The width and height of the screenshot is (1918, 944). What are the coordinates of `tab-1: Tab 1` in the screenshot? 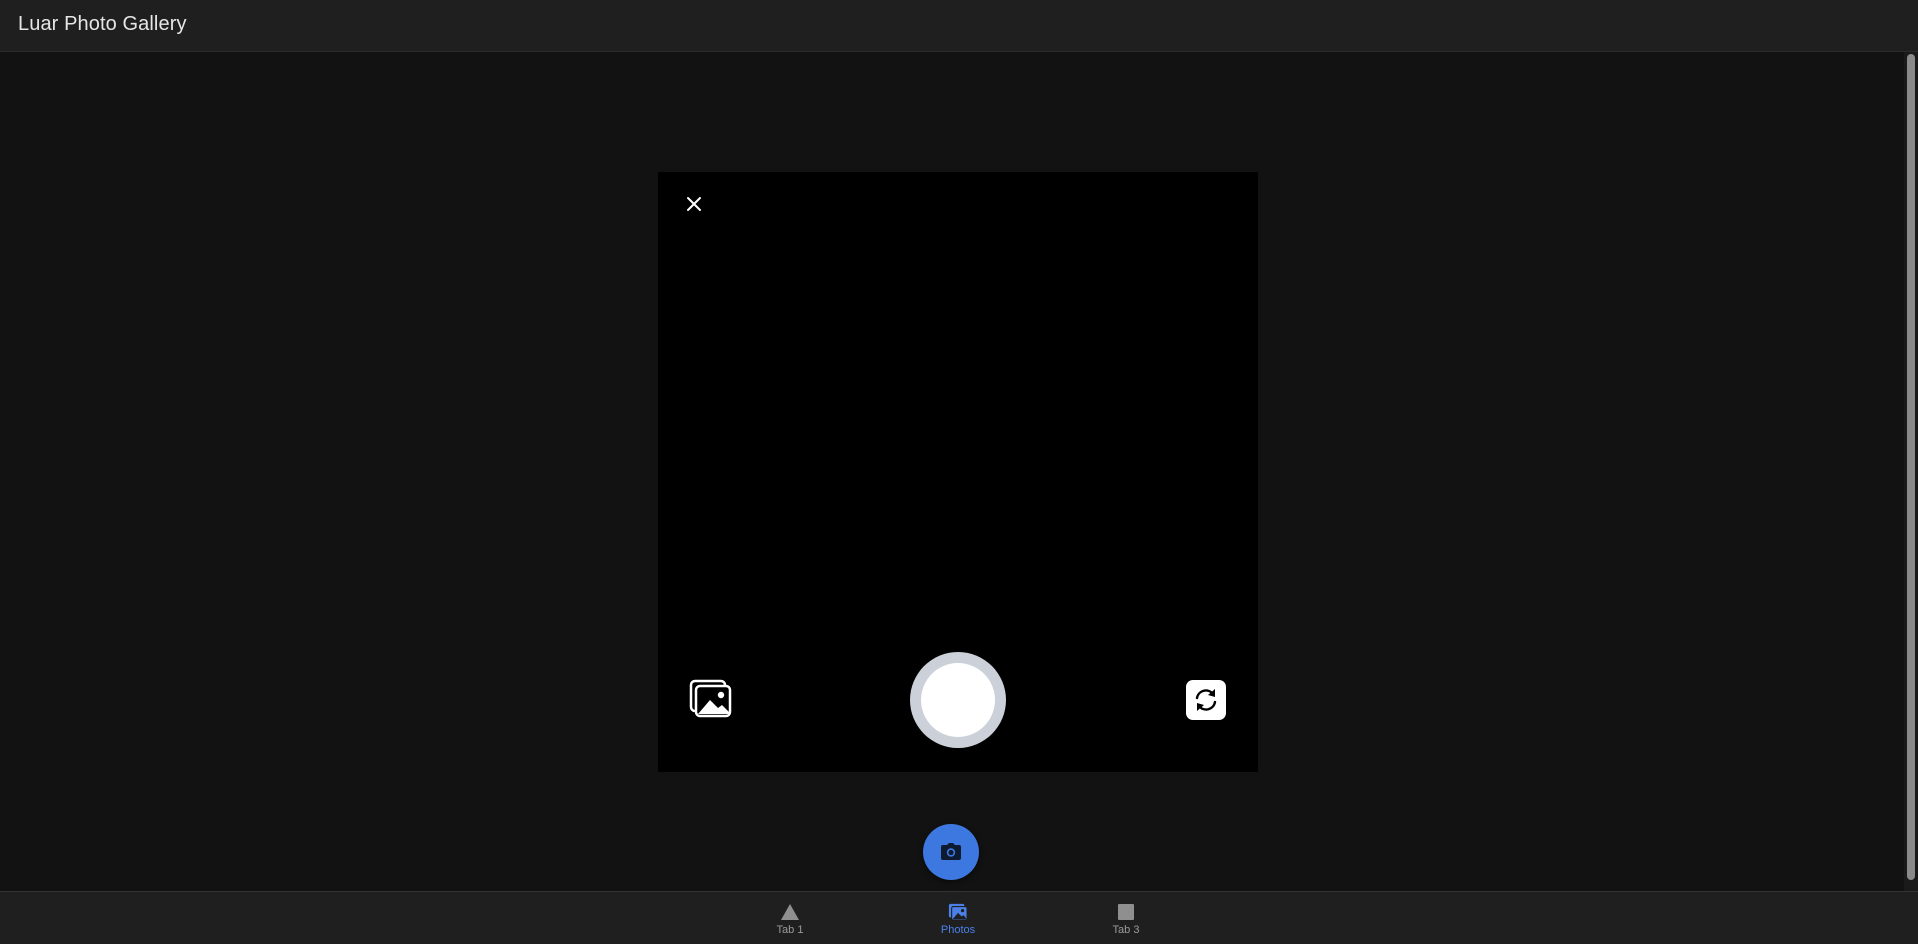 It's located at (790, 918).